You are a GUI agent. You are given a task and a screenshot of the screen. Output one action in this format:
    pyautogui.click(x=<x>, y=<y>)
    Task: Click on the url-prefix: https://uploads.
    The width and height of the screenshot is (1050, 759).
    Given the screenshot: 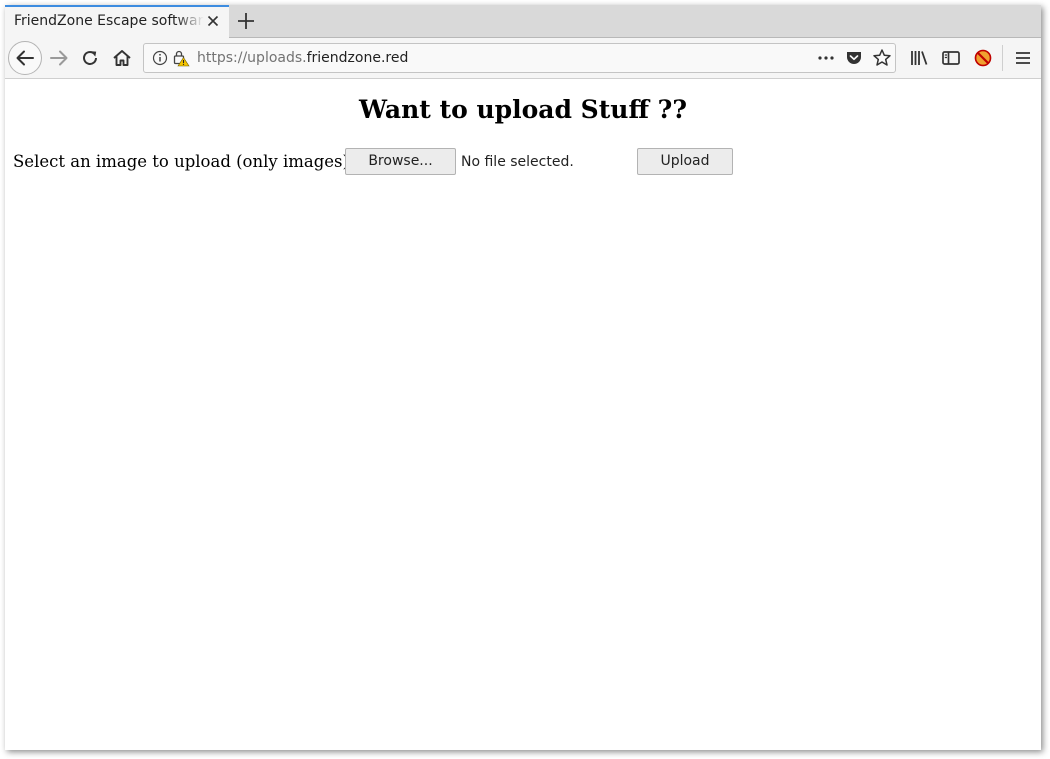 What is the action you would take?
    pyautogui.click(x=252, y=58)
    